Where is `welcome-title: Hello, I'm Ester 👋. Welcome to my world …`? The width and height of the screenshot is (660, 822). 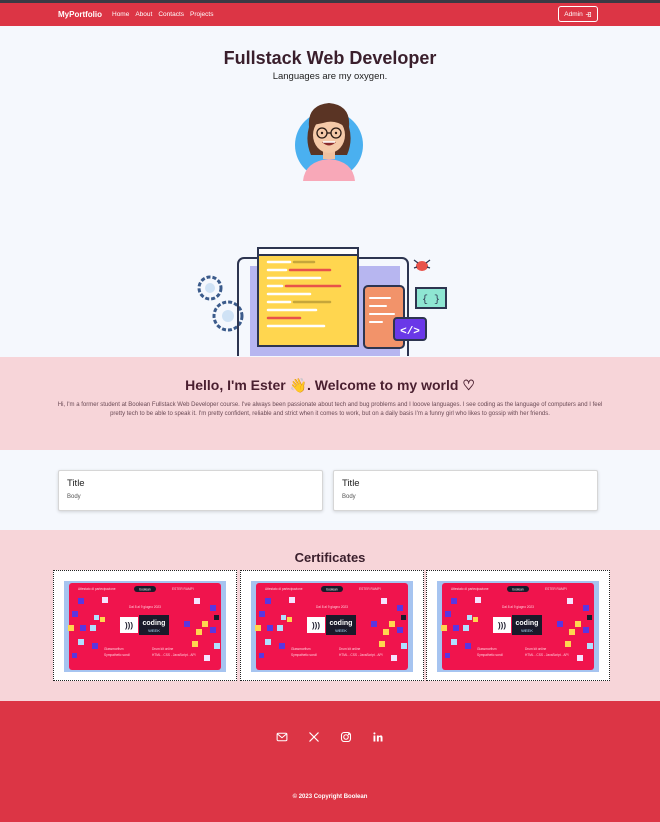 welcome-title: Hello, I'm Ester 👋. Welcome to my world … is located at coordinates (330, 385).